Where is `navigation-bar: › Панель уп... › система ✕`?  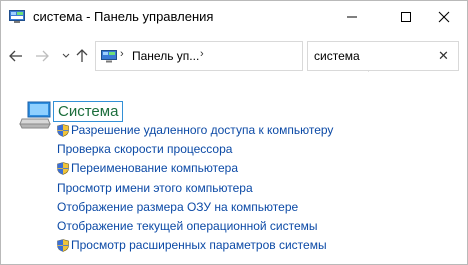 navigation-bar: › Панель уп... › система ✕ is located at coordinates (234, 57).